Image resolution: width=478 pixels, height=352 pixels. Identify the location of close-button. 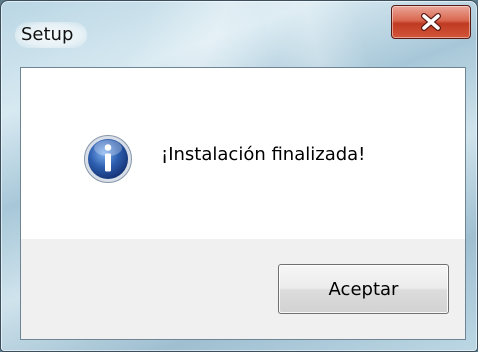
(431, 22).